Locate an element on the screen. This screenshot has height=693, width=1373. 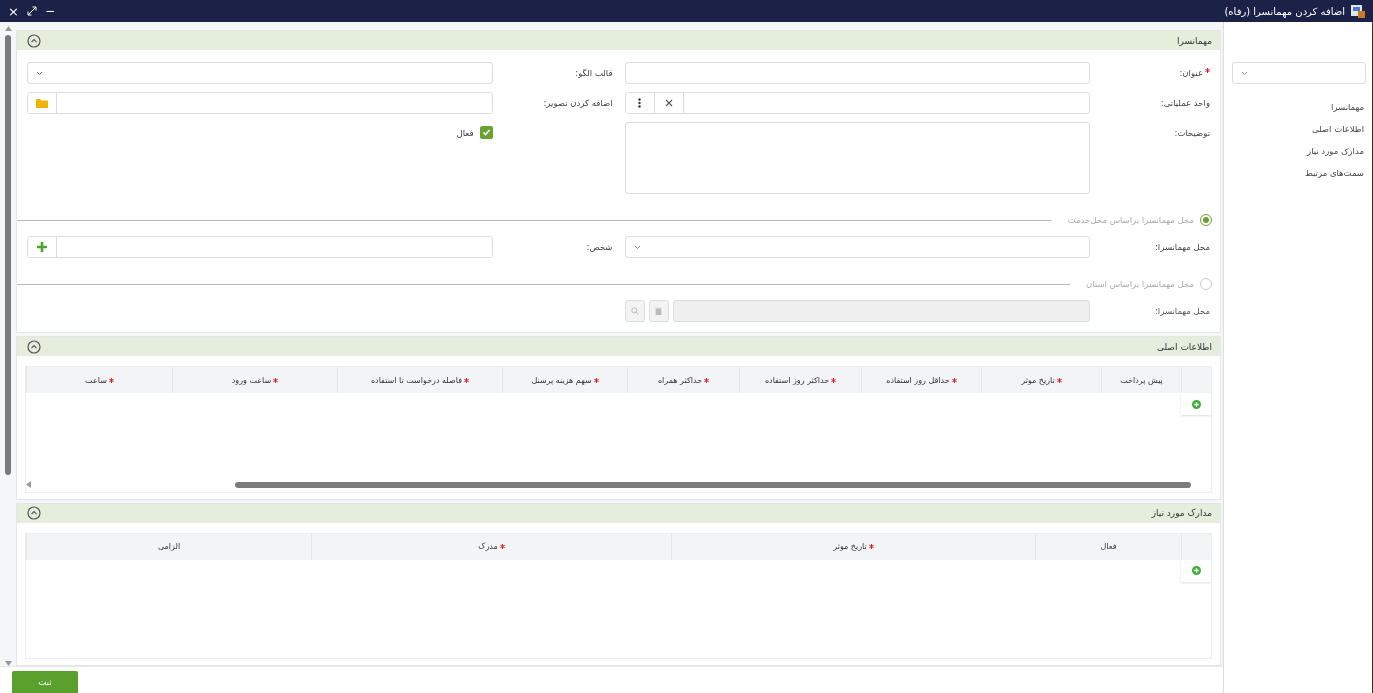
minimize-button: − is located at coordinates (49, 11).